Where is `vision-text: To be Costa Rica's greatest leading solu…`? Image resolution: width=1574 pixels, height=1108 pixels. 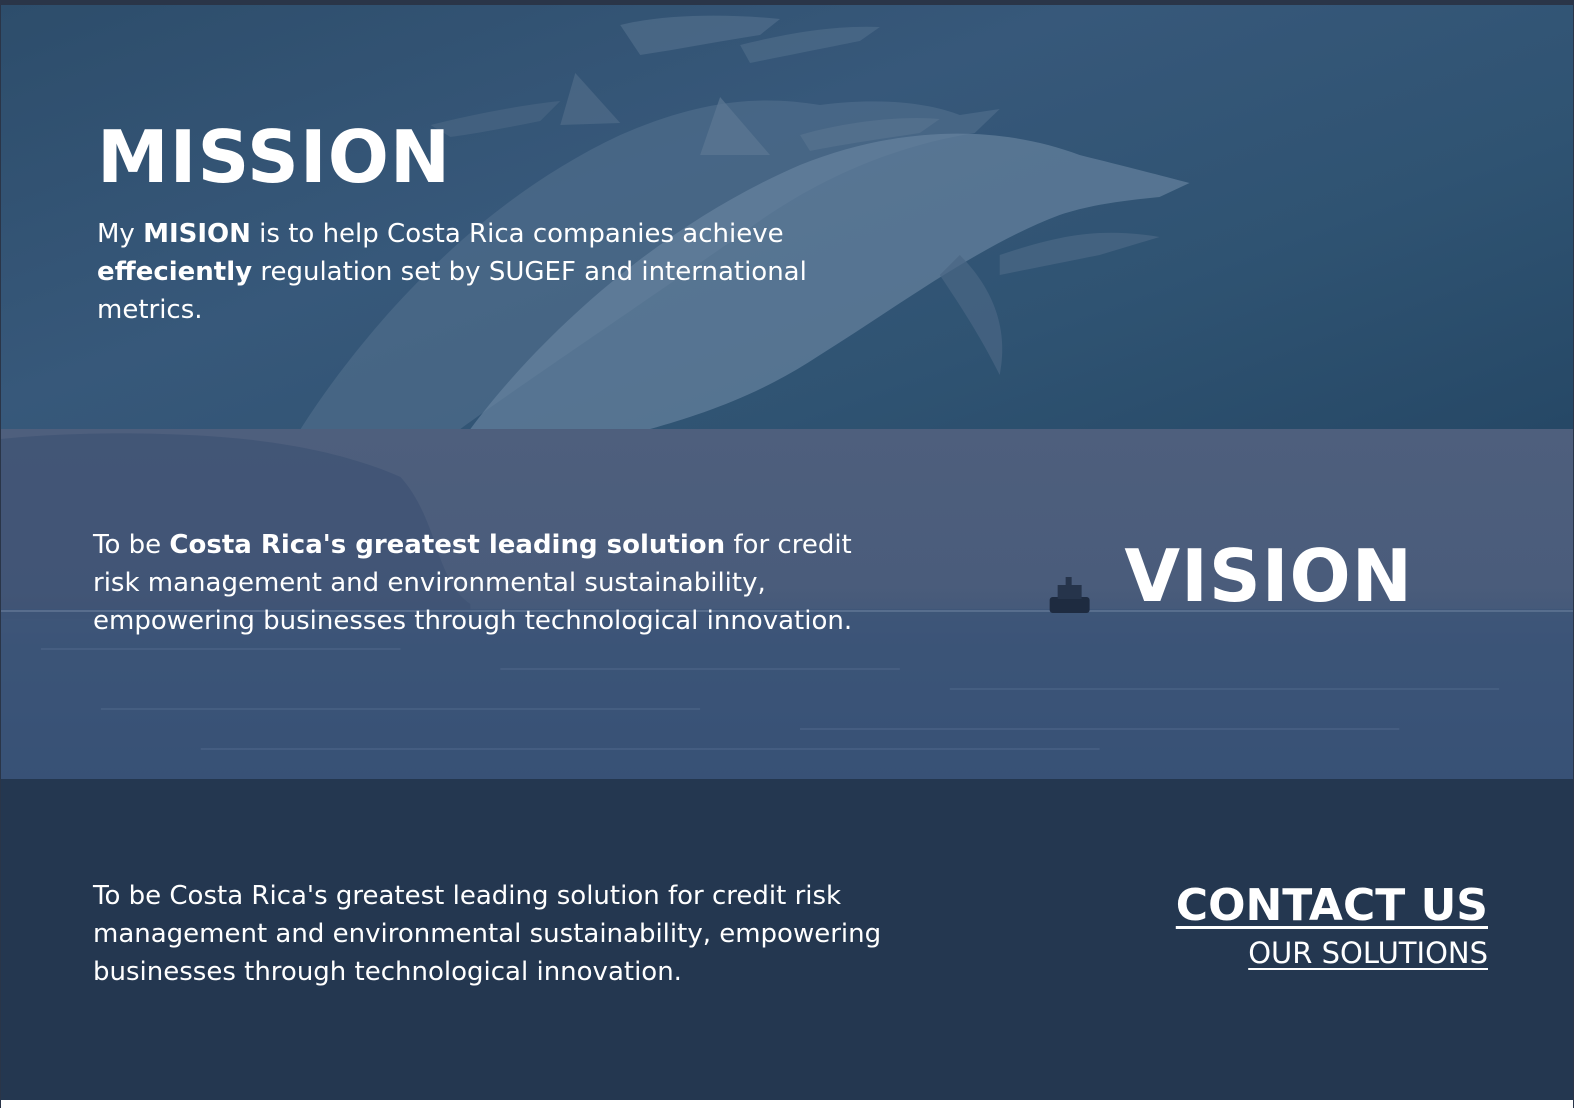 vision-text: To be Costa Rica's greatest leading solu… is located at coordinates (493, 583).